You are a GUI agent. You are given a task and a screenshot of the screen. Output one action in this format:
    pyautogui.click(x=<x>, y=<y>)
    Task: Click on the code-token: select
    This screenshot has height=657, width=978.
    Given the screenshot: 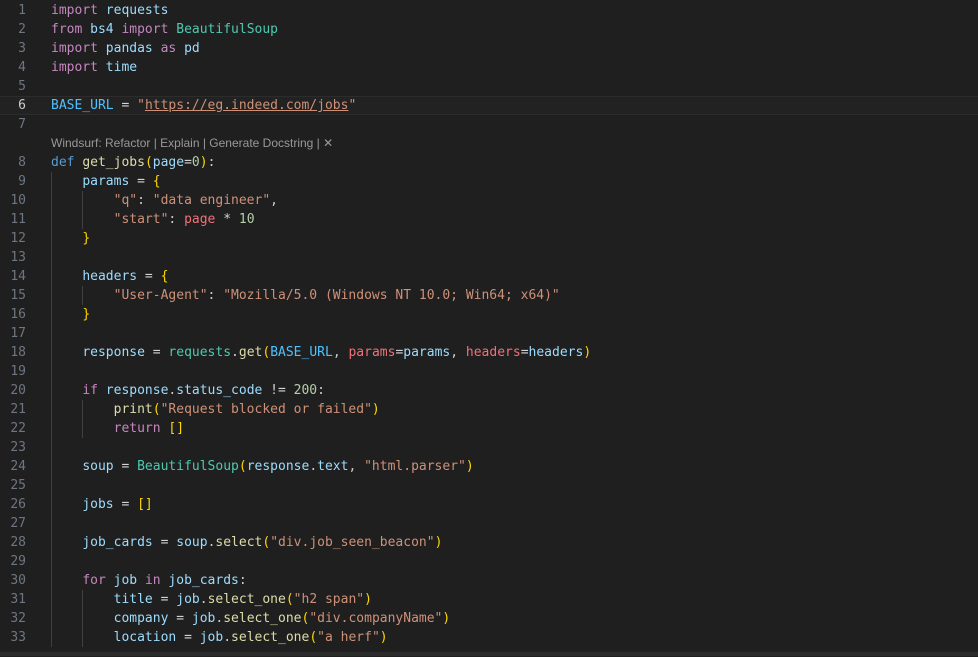 What is the action you would take?
    pyautogui.click(x=239, y=542)
    